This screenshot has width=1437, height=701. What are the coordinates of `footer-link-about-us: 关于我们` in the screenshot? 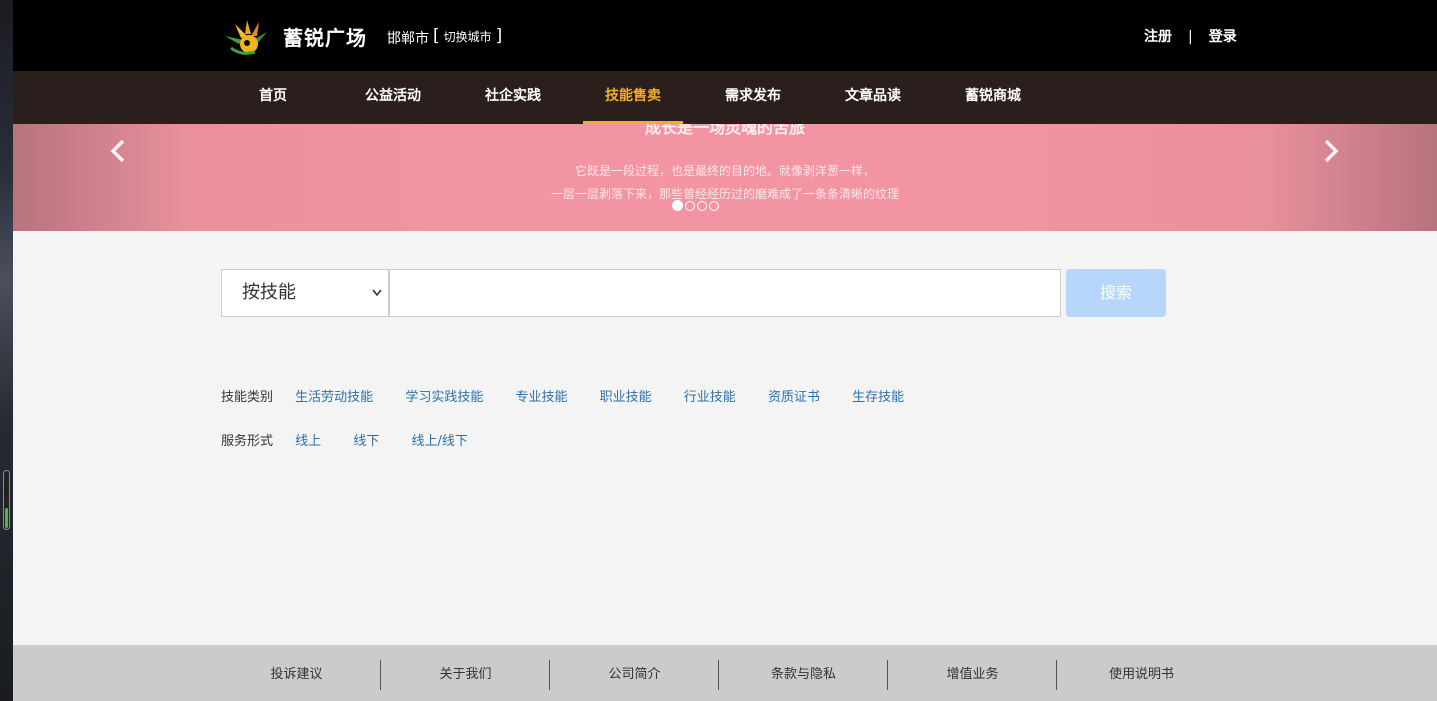 It's located at (465, 675).